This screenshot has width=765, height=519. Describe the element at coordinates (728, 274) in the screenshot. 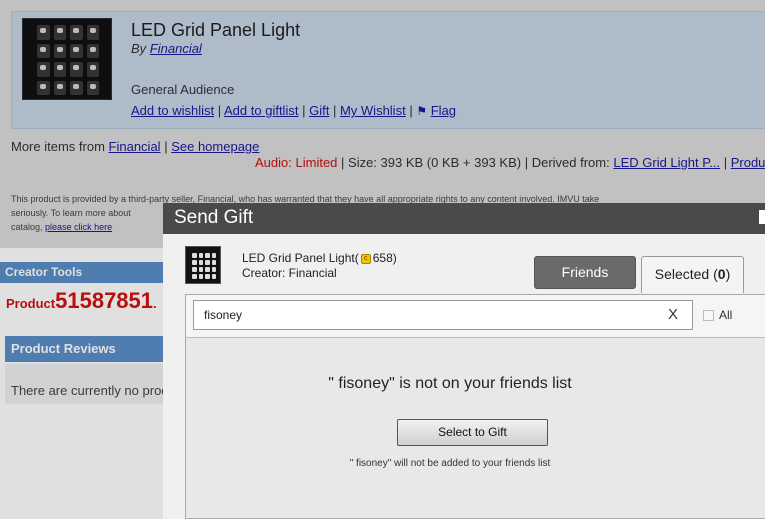

I see `tab-selected-close: )` at that location.